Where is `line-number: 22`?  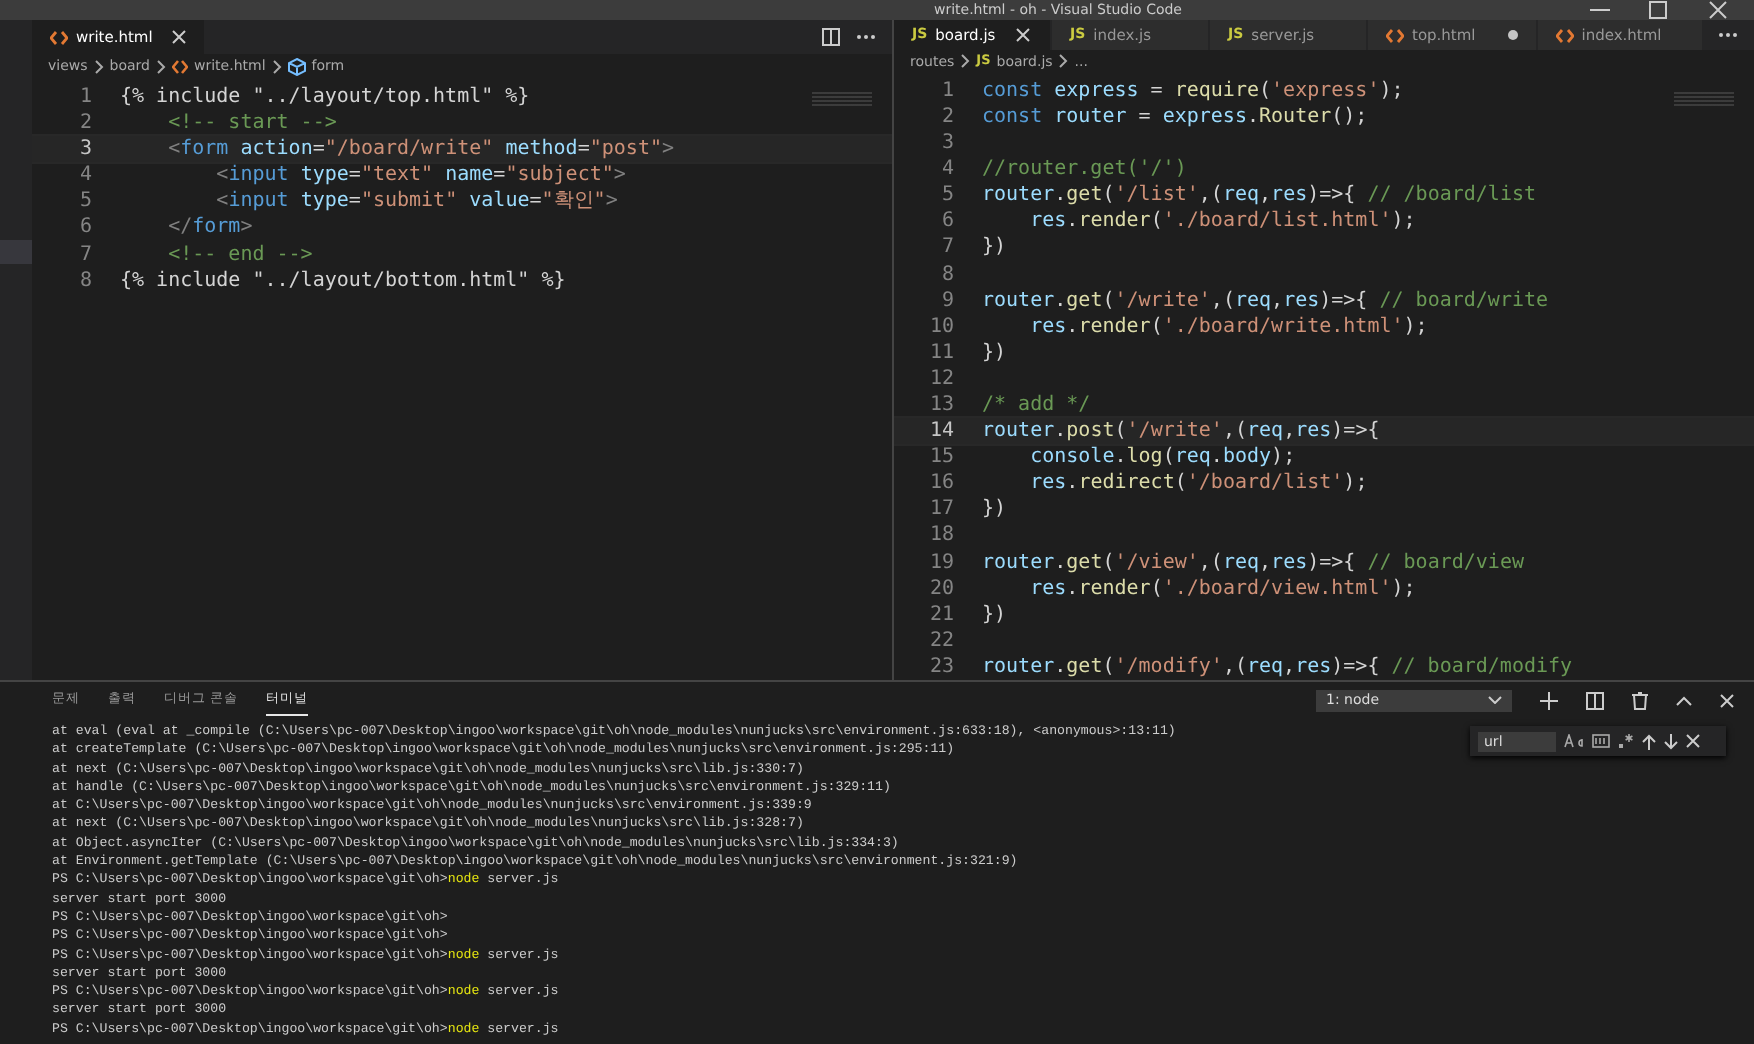 line-number: 22 is located at coordinates (941, 640).